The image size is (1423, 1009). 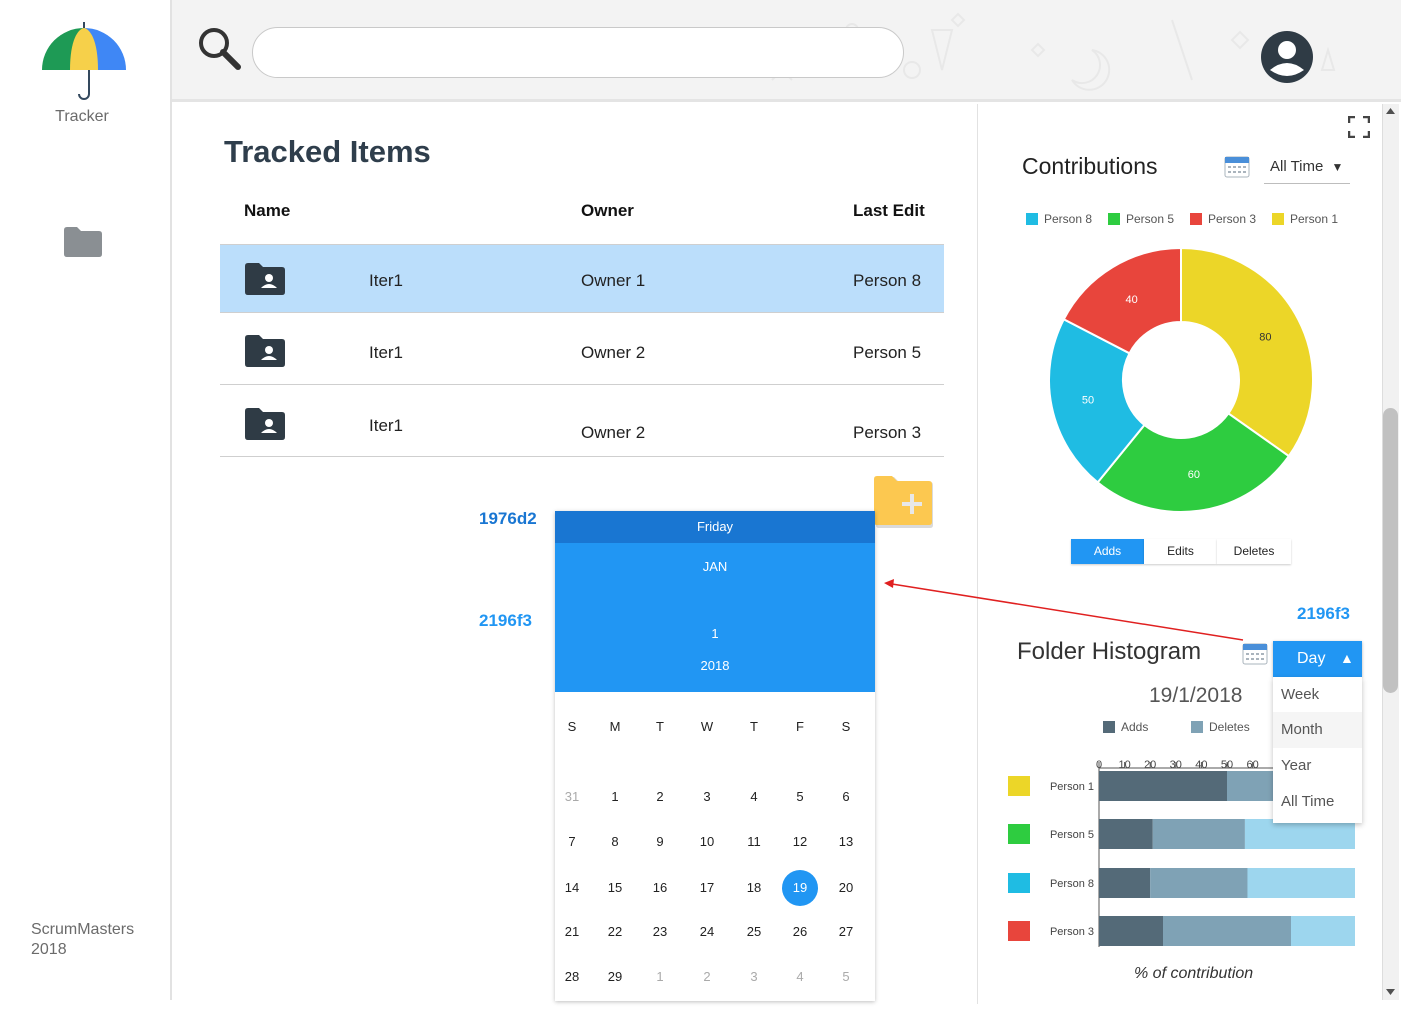 What do you see at coordinates (754, 842) in the screenshot?
I see `calendar-day: 11` at bounding box center [754, 842].